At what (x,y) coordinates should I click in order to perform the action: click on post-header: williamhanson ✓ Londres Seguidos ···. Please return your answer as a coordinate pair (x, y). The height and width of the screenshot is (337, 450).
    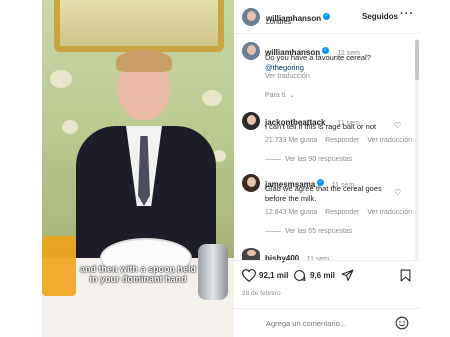
    Looking at the image, I should click on (327, 17).